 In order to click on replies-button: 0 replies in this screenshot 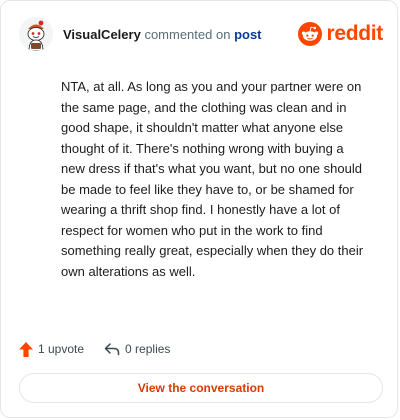, I will do `click(137, 349)`.